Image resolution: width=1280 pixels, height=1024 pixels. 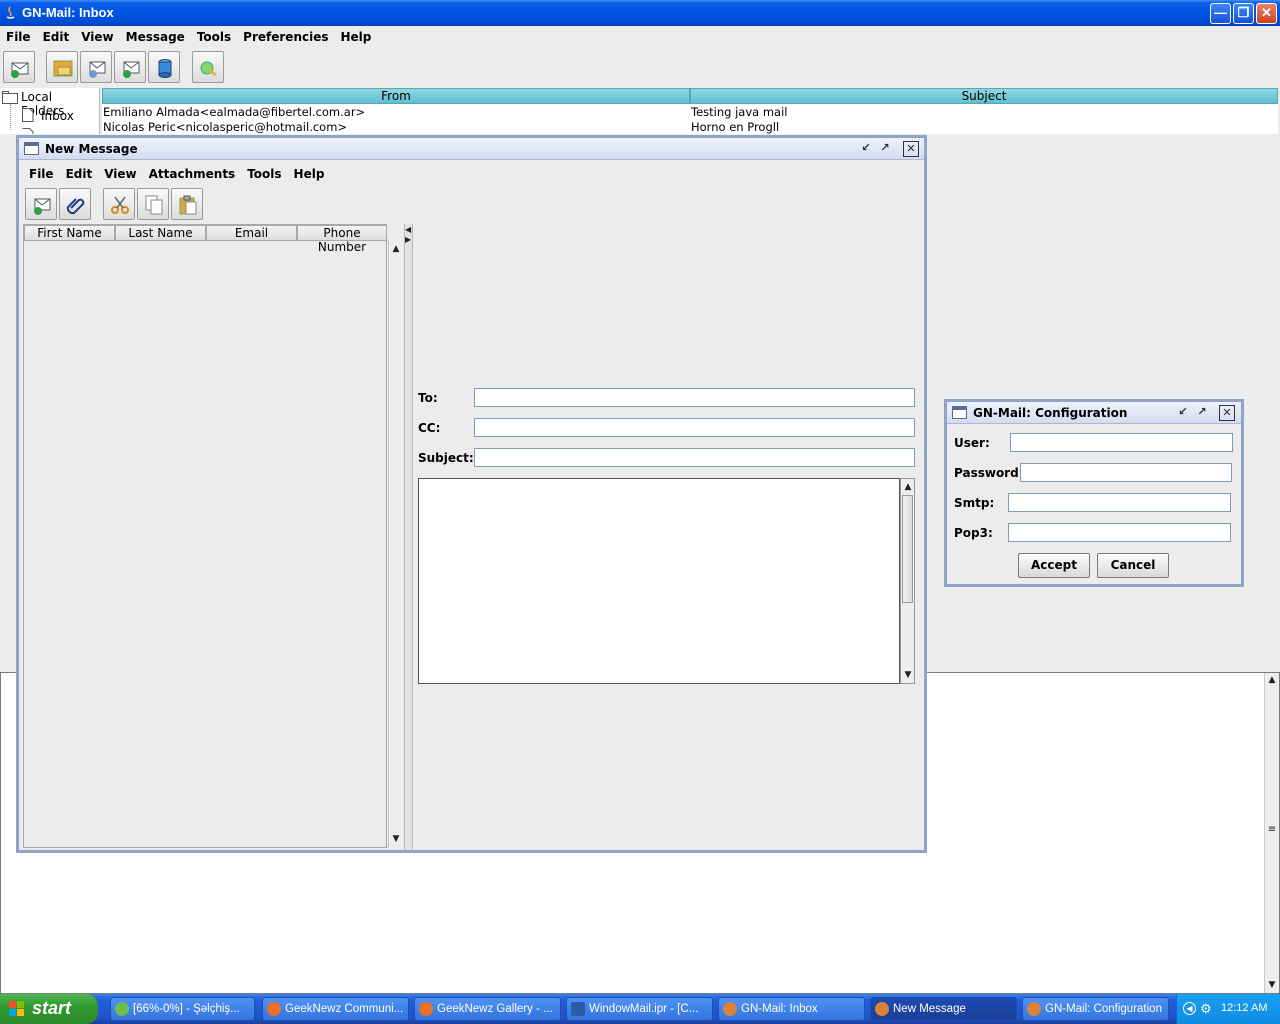 I want to click on close-button: ✕, so click(x=1266, y=13).